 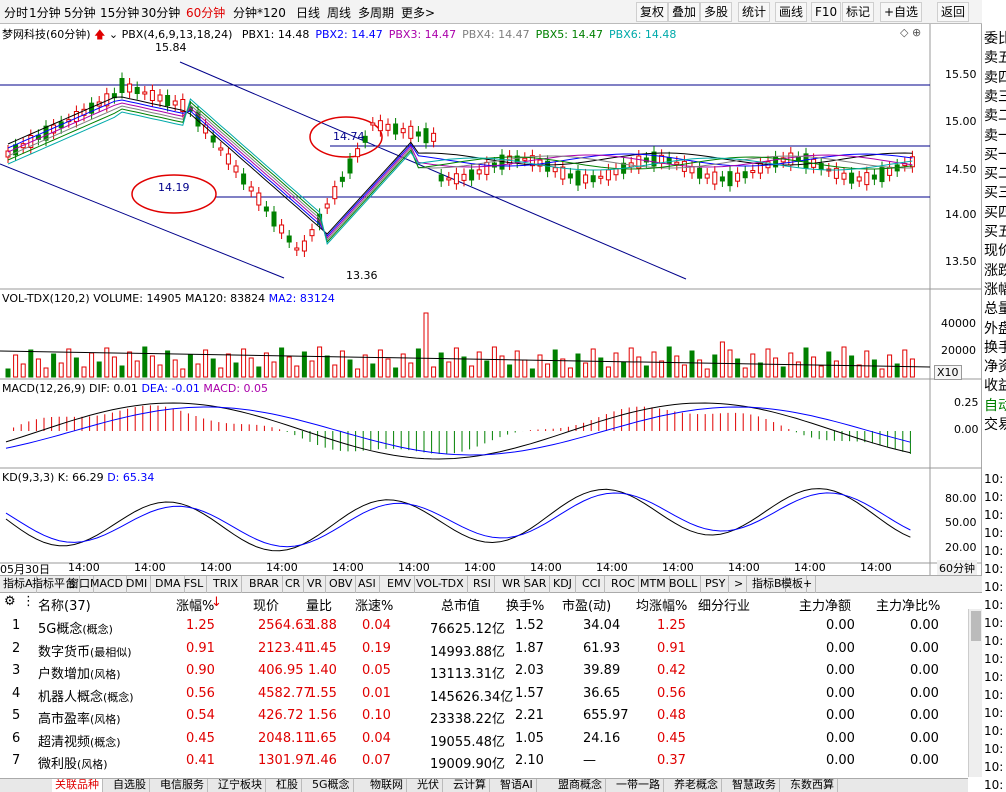 I want to click on indicator-tab: BOLL, so click(x=684, y=584).